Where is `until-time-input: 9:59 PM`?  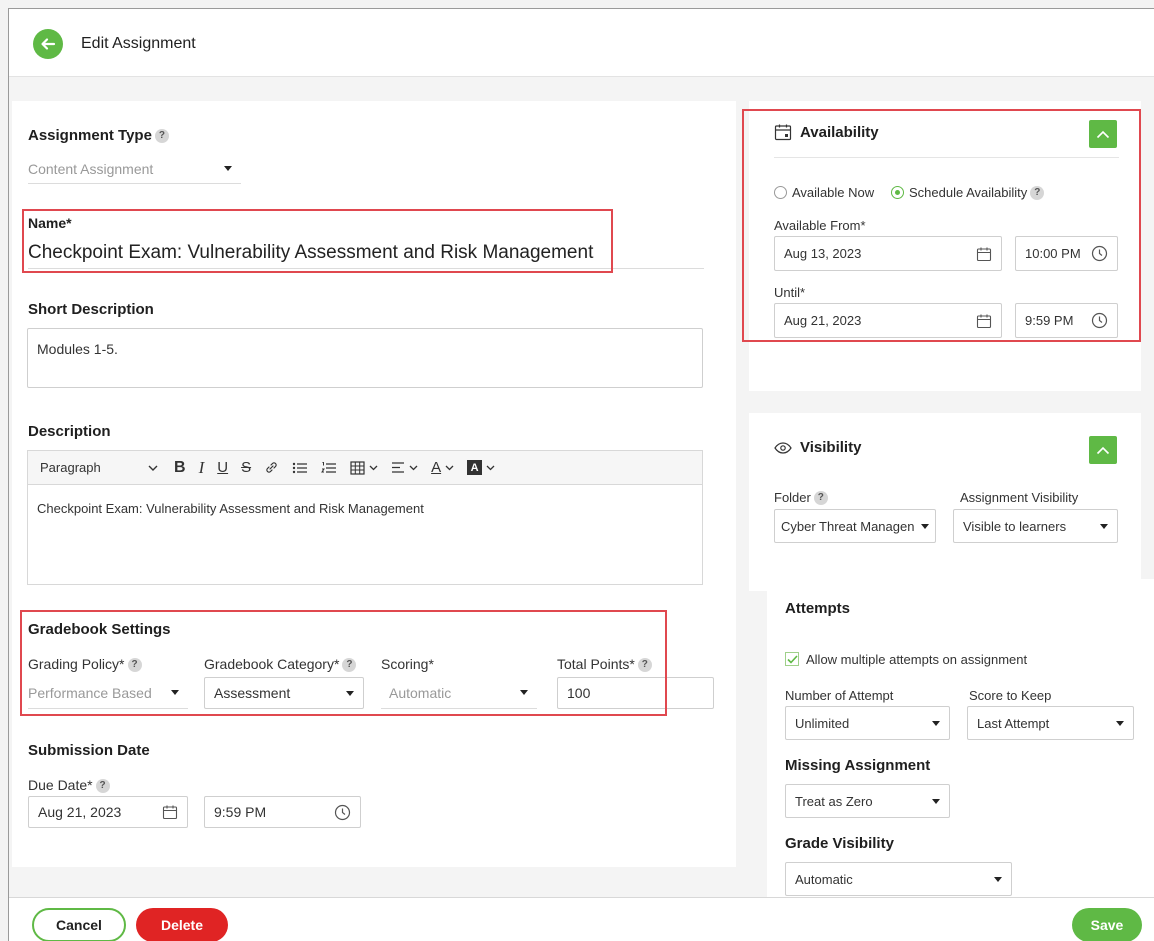
until-time-input: 9:59 PM is located at coordinates (1066, 320).